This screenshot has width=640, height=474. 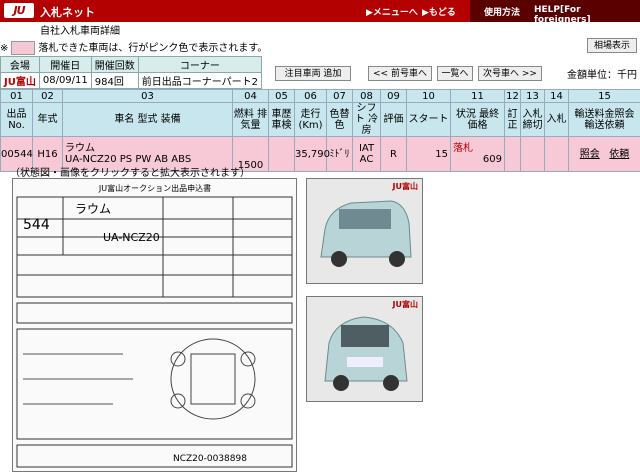 What do you see at coordinates (153, 48) in the screenshot?
I see `legend-text: 落札できた車両は、行がピンク色で表示されます。` at bounding box center [153, 48].